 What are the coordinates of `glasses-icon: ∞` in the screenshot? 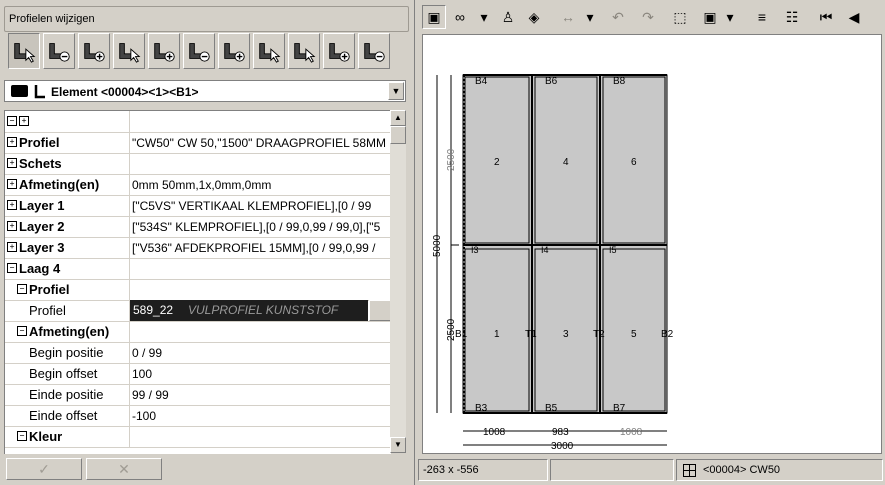 It's located at (460, 17).